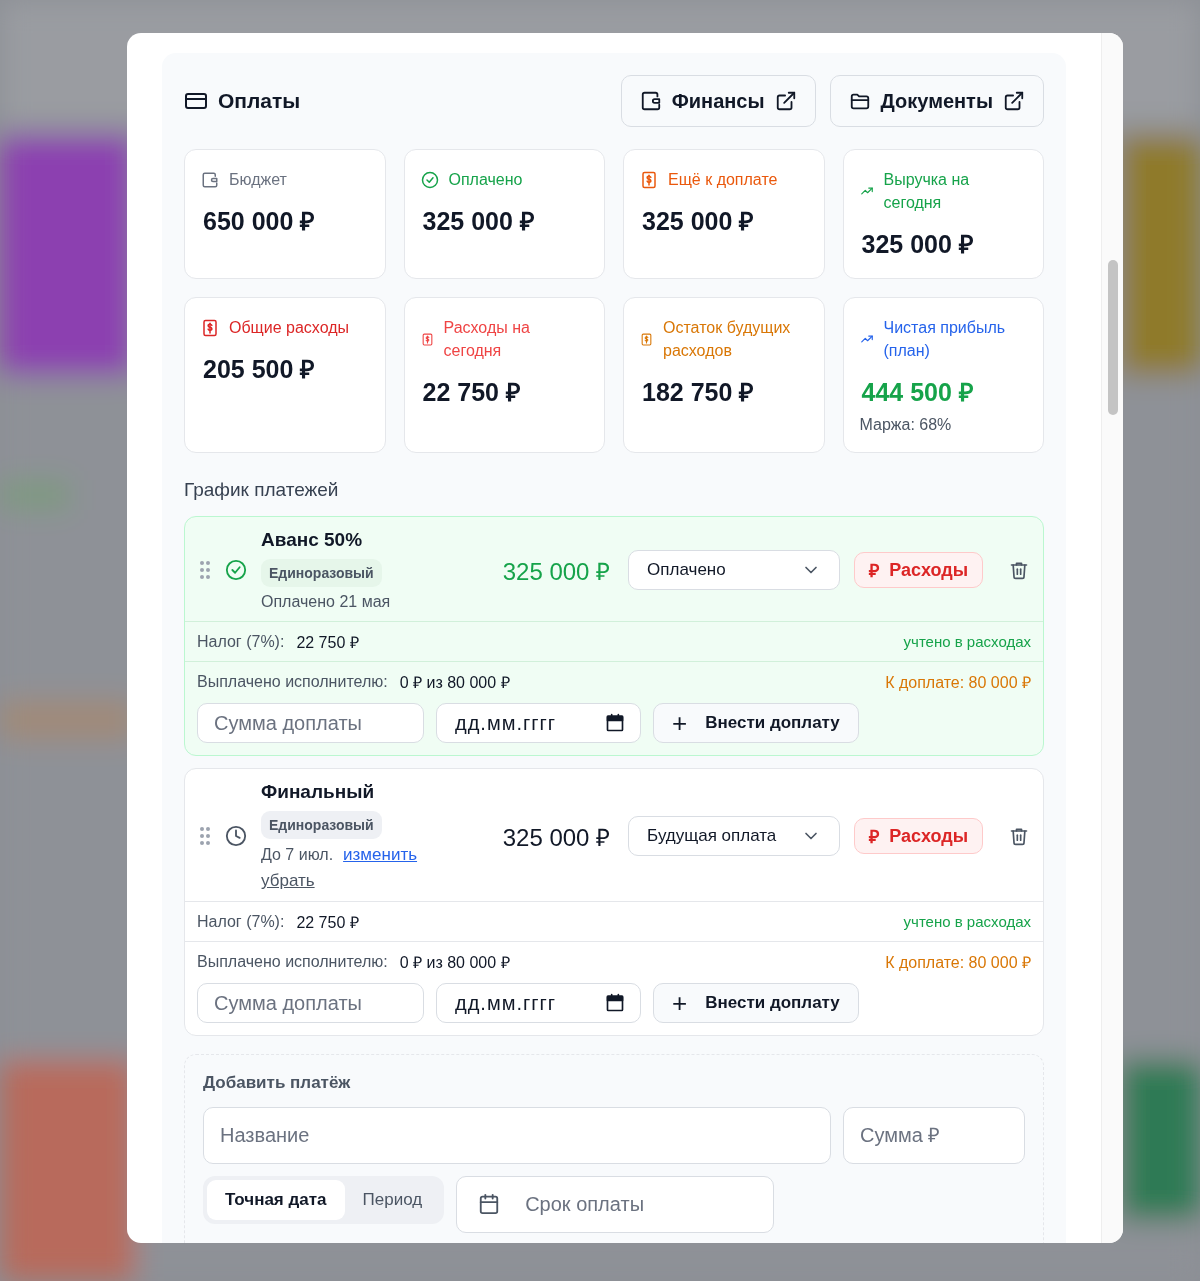 Image resolution: width=1200 pixels, height=1281 pixels. Describe the element at coordinates (734, 836) in the screenshot. I see `status-dropdown: Будущая оплата` at that location.